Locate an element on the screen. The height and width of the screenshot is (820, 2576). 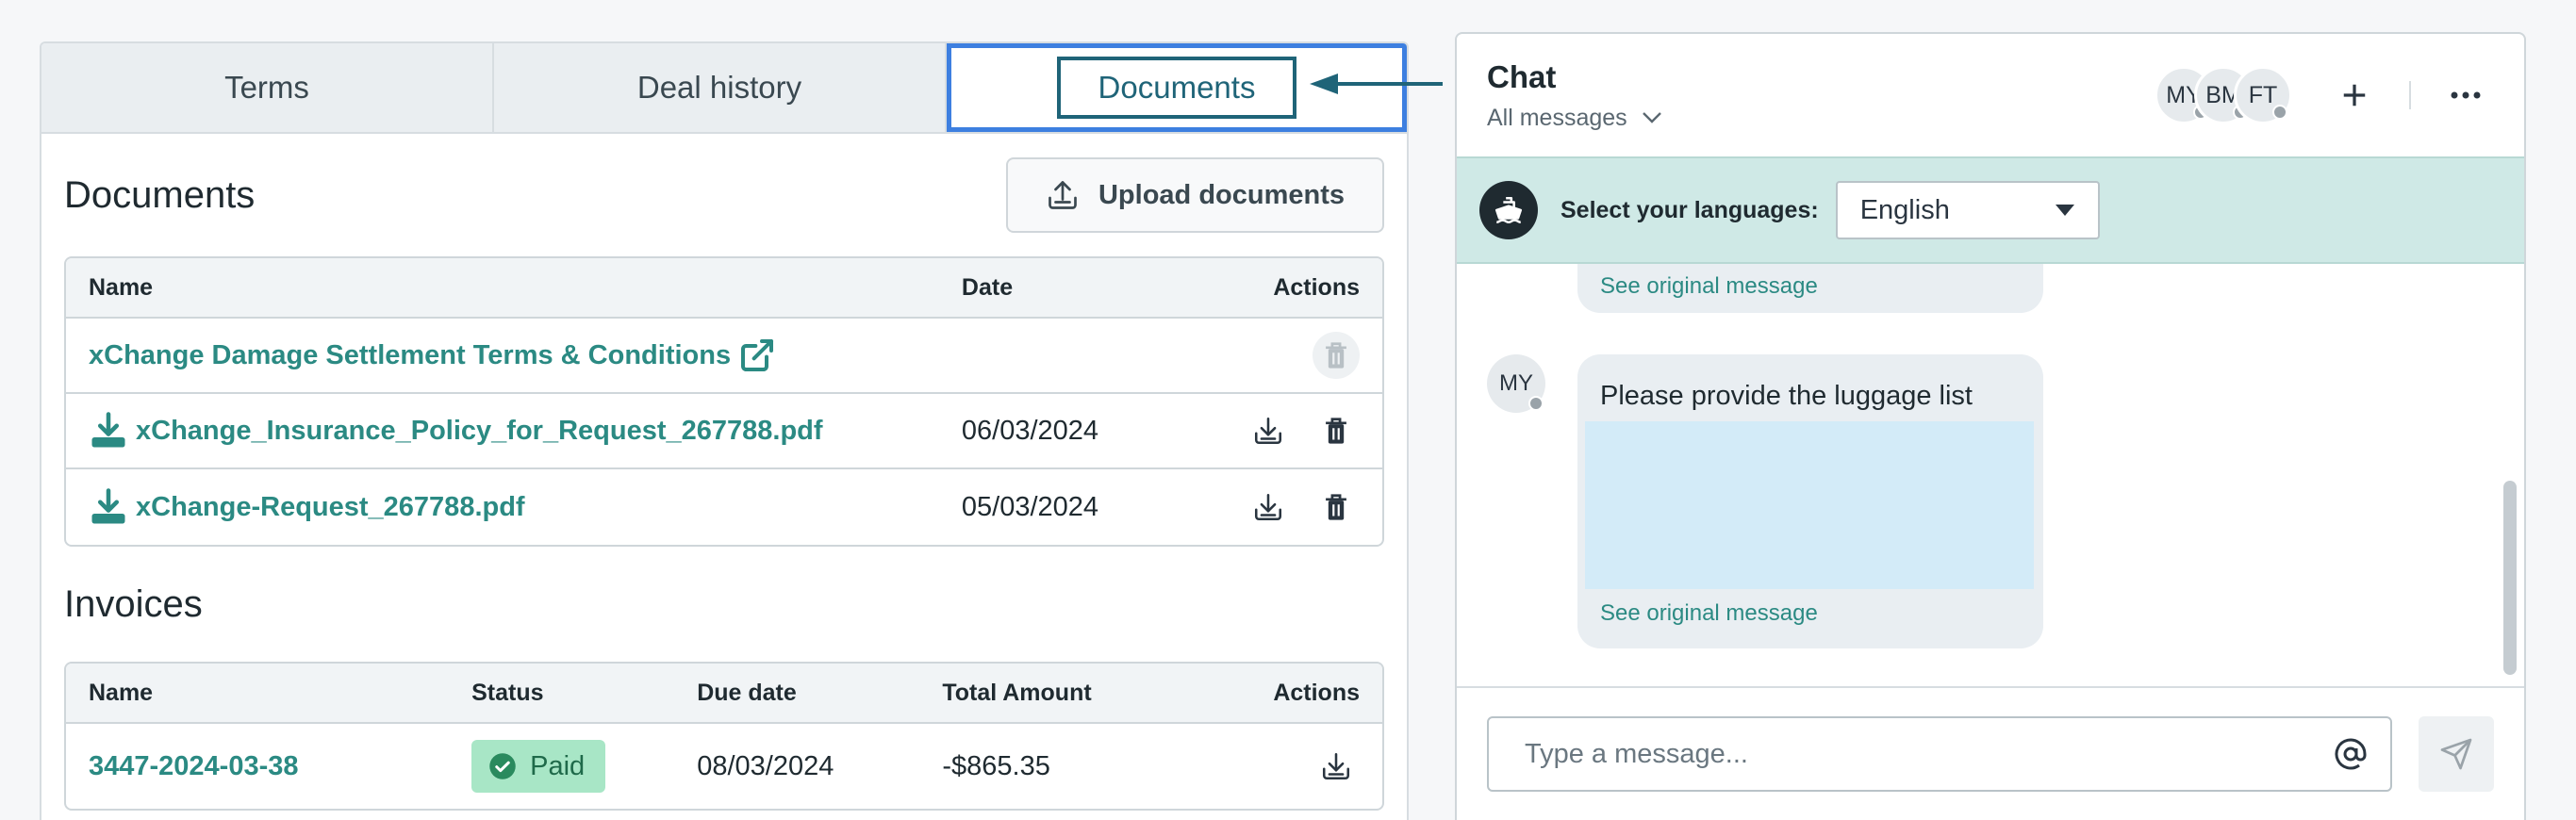
filter-label: All messages is located at coordinates (1557, 117).